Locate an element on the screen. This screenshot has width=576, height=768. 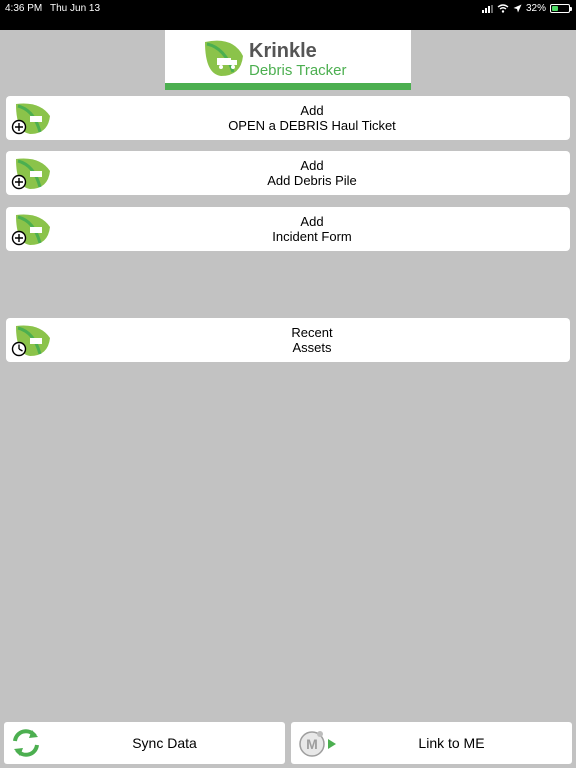
recent-assets-button: Recent Assets is located at coordinates (288, 340).